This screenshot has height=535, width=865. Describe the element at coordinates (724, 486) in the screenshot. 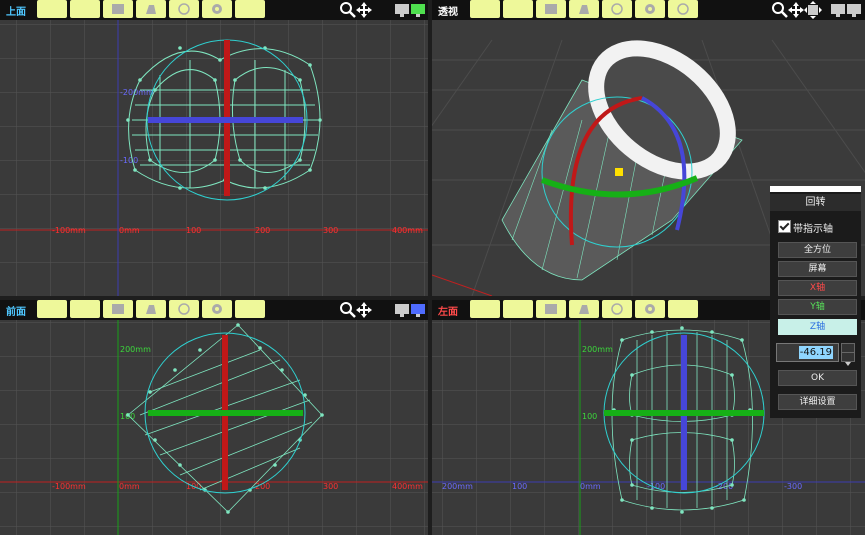

I see `axis-label: -200` at that location.